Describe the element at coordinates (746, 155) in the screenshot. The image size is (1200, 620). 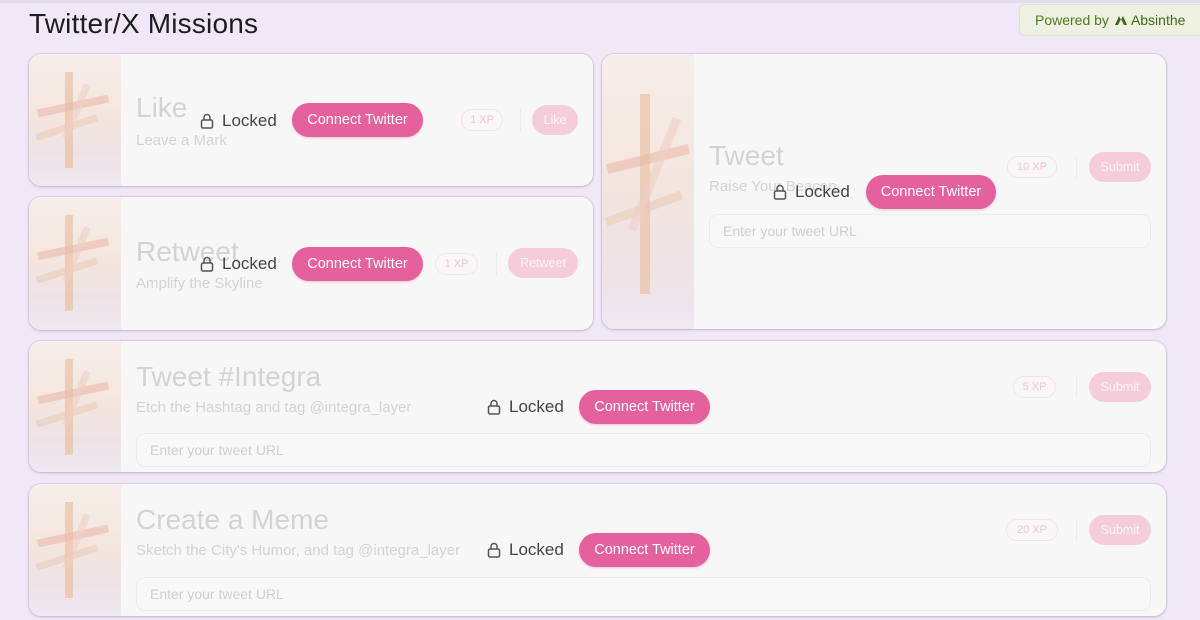
I see `mission-title: Tweet` at that location.